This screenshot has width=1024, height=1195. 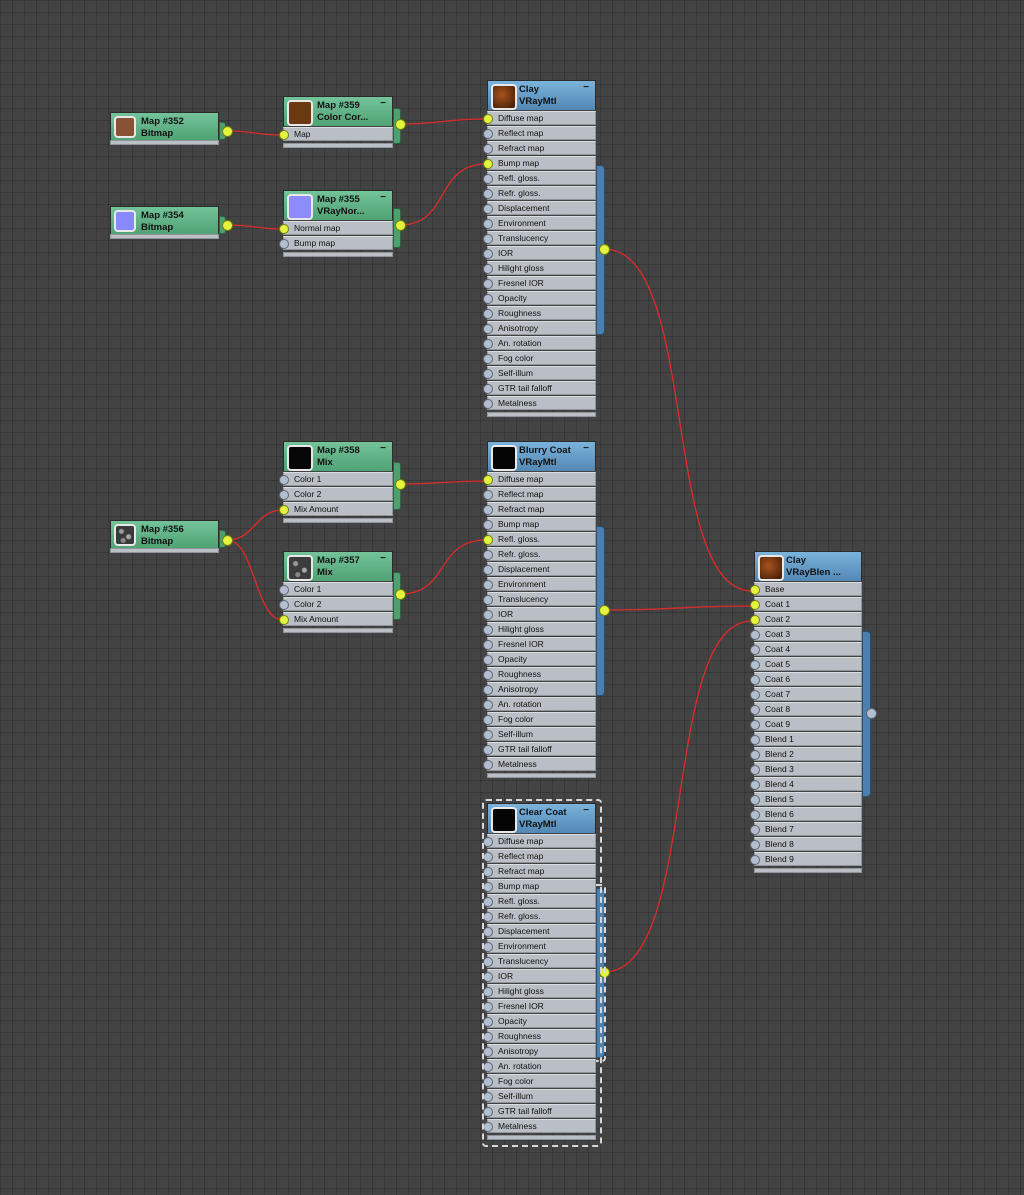 What do you see at coordinates (806, 754) in the screenshot?
I see `slot-blend-2: Blend 2` at bounding box center [806, 754].